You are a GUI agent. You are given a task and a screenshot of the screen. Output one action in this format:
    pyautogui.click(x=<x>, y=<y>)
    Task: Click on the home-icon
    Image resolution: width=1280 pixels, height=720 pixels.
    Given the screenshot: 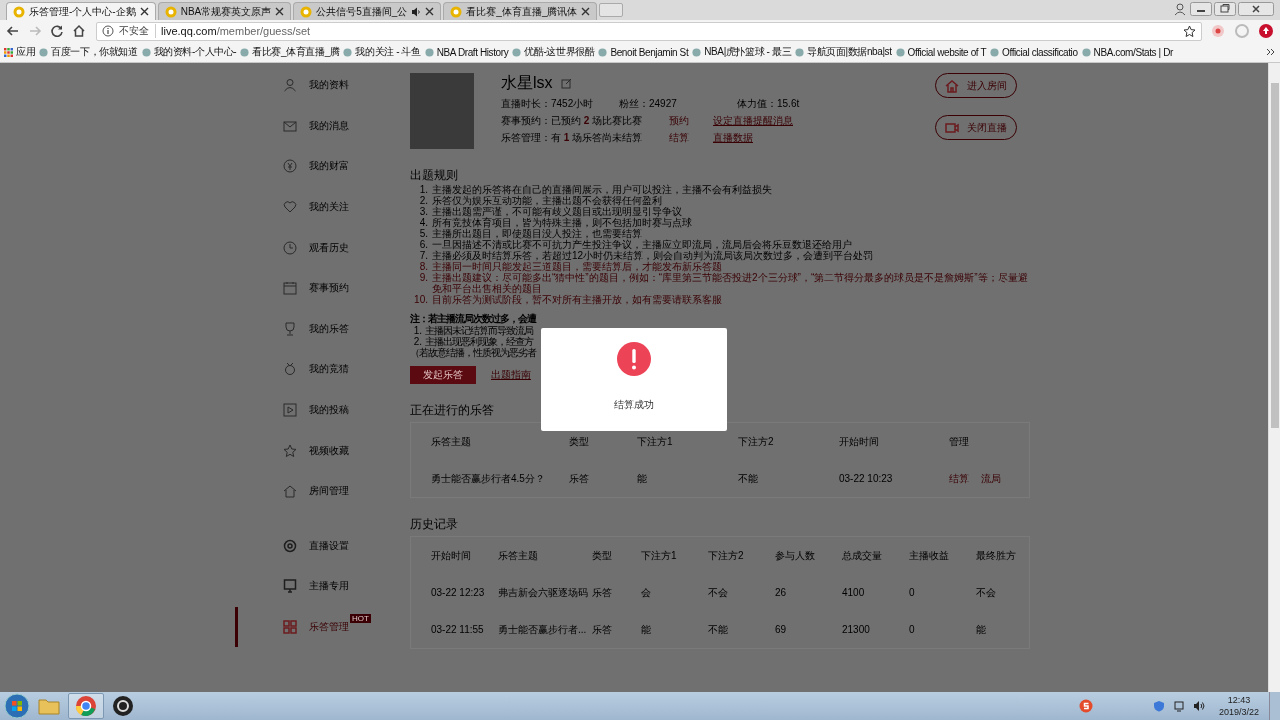 What is the action you would take?
    pyautogui.click(x=79, y=31)
    